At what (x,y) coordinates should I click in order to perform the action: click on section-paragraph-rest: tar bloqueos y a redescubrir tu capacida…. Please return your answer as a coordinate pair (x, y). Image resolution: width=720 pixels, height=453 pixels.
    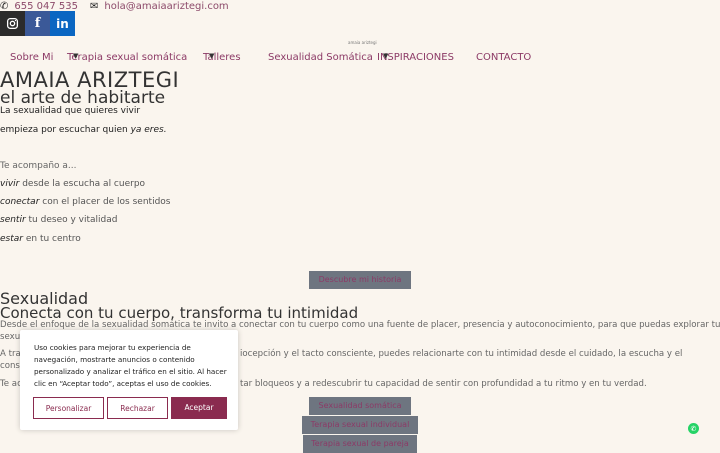
    Looking at the image, I should click on (443, 384).